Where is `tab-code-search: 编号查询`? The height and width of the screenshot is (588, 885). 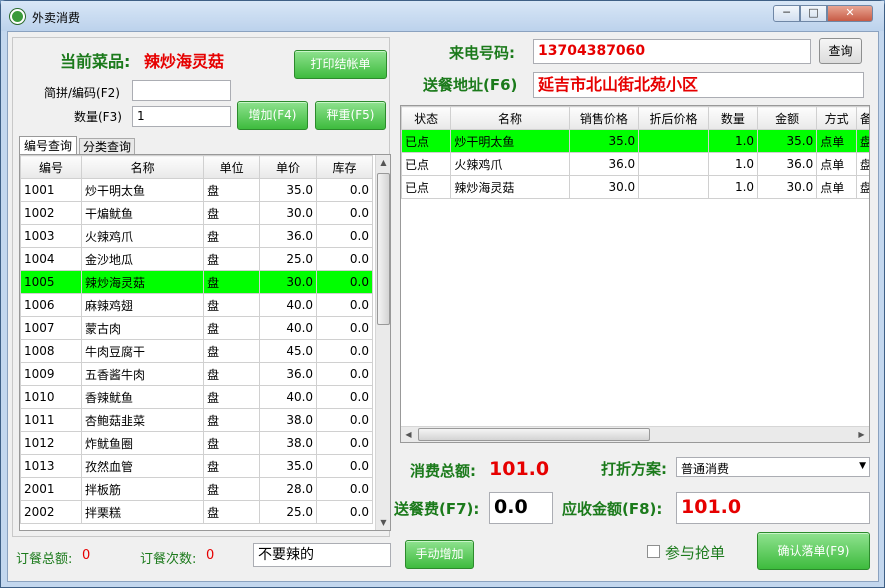 tab-code-search: 编号查询 is located at coordinates (48, 145).